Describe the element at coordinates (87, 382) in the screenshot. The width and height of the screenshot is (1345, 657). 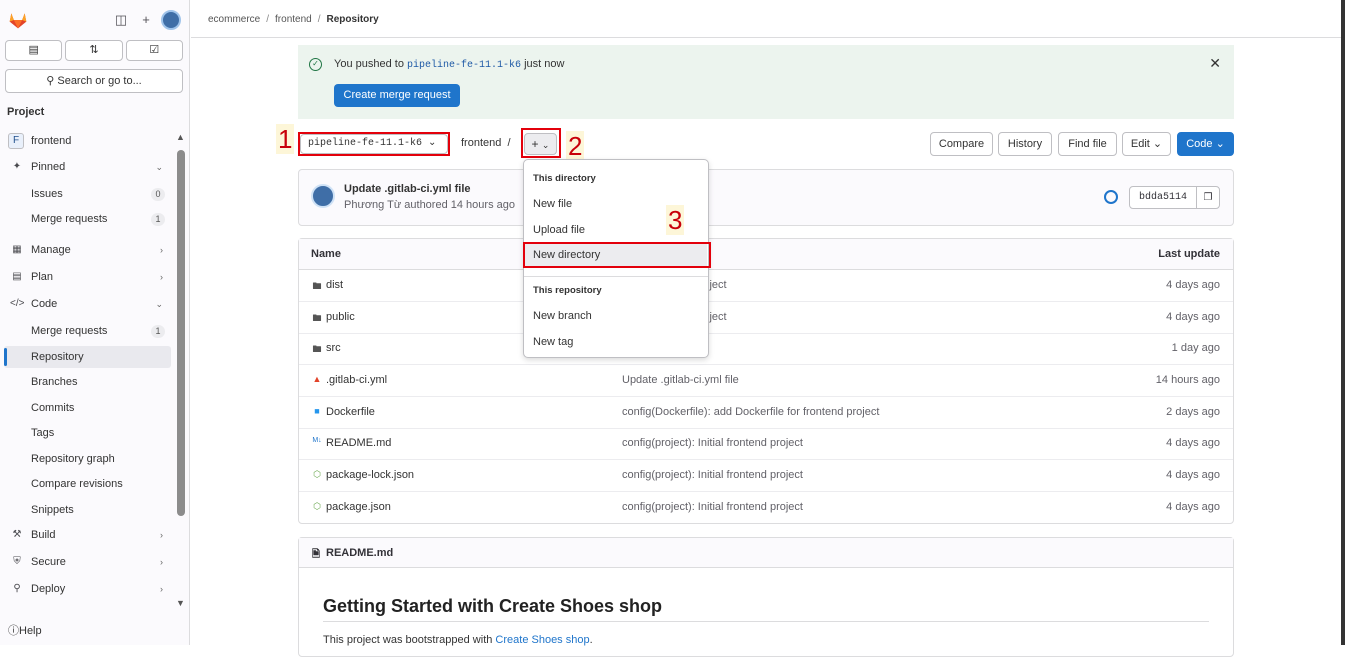
I see `sidebar-item-branches: Branches` at that location.